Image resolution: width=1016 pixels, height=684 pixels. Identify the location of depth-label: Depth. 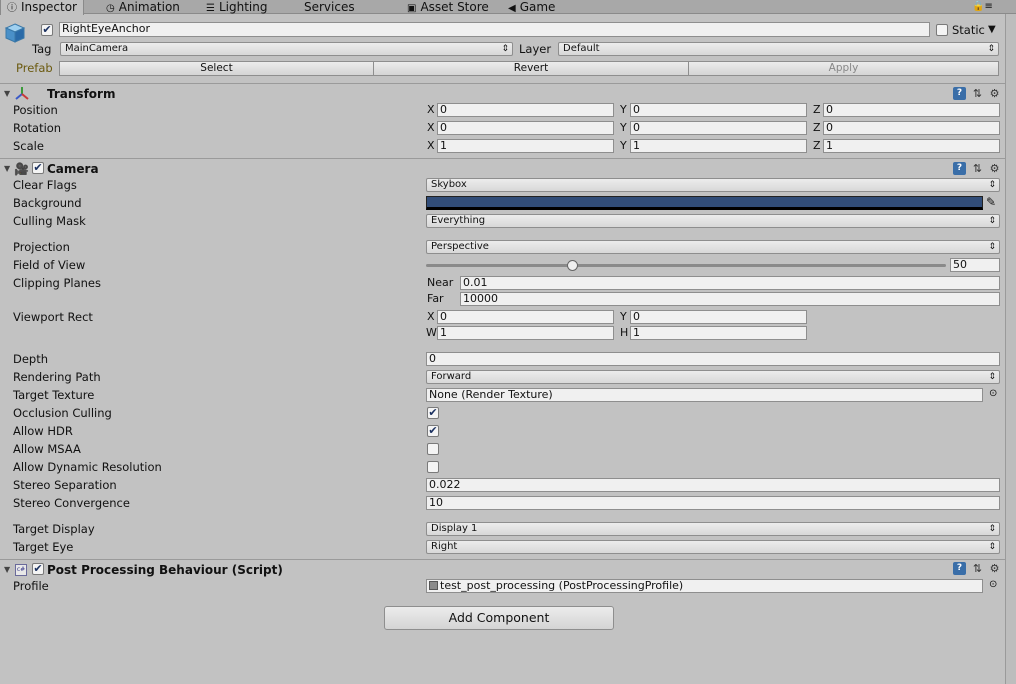
(31, 359).